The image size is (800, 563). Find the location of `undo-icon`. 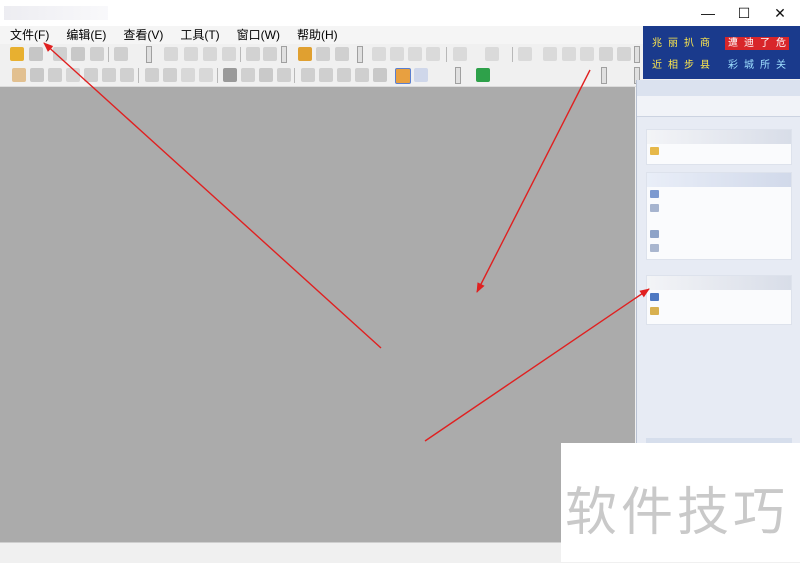

undo-icon is located at coordinates (323, 54).